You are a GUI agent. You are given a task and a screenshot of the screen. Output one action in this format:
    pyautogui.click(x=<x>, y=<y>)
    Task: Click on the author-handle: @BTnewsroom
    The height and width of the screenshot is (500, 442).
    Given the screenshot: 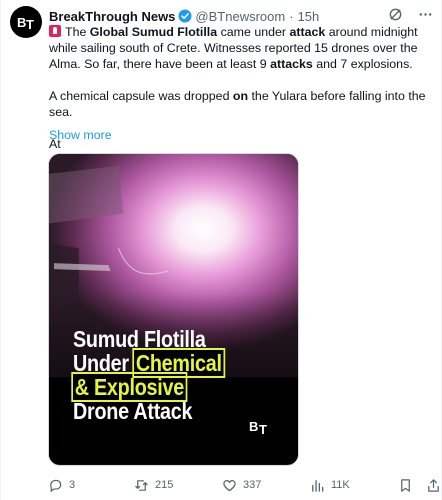 What is the action you would take?
    pyautogui.click(x=240, y=16)
    